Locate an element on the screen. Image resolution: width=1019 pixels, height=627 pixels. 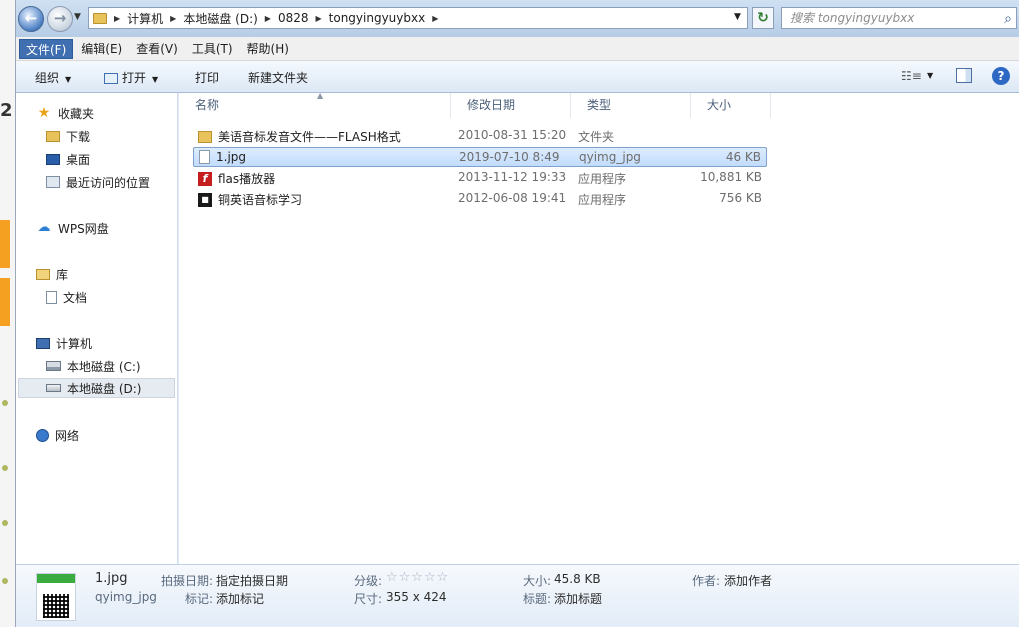
title-label: 标题: is located at coordinates (537, 599).